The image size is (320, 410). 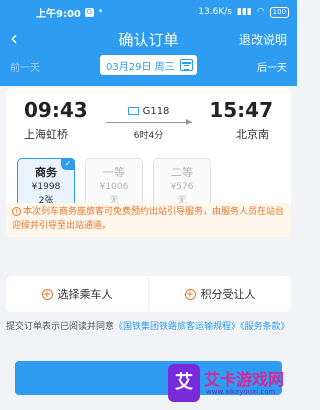 I want to click on terms-link: 《服务条款》, so click(x=265, y=327).